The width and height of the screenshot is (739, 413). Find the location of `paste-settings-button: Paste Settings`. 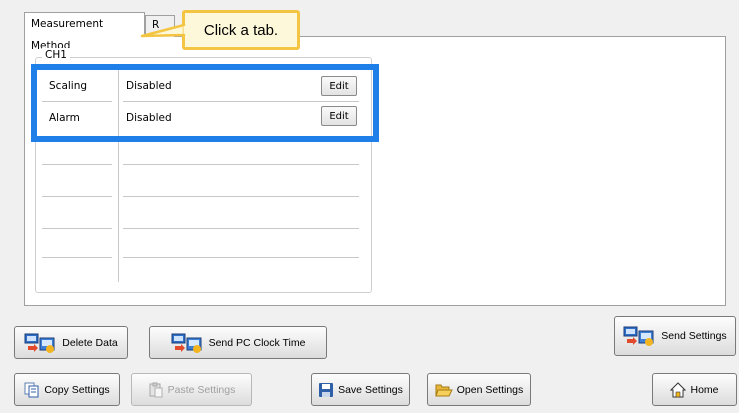

paste-settings-button: Paste Settings is located at coordinates (191, 389).